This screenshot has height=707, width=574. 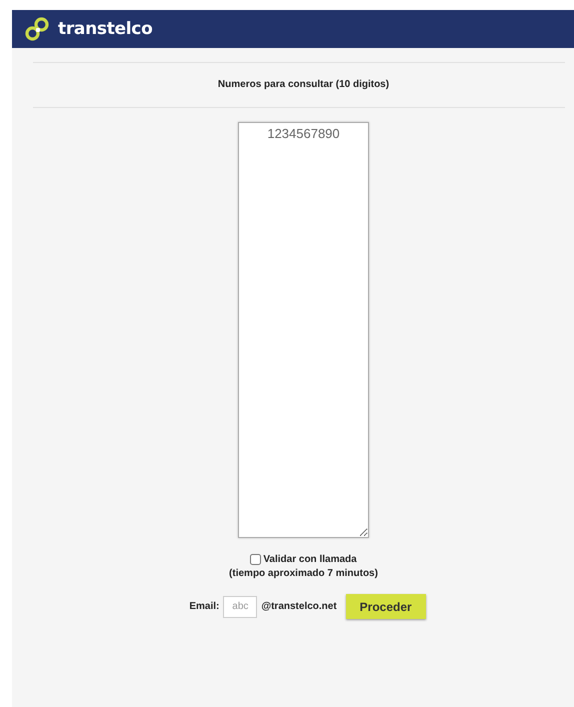 I want to click on checkbox-label: Validar con llamada, so click(x=310, y=559).